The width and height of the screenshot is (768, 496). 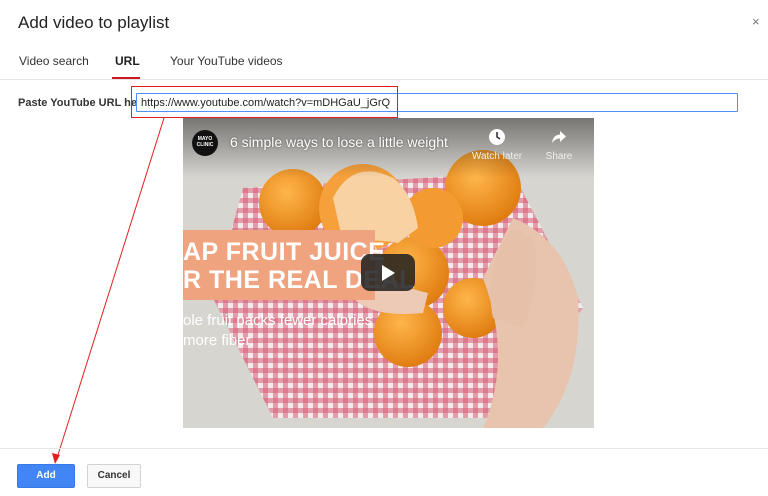 What do you see at coordinates (559, 156) in the screenshot?
I see `share-label: Share` at bounding box center [559, 156].